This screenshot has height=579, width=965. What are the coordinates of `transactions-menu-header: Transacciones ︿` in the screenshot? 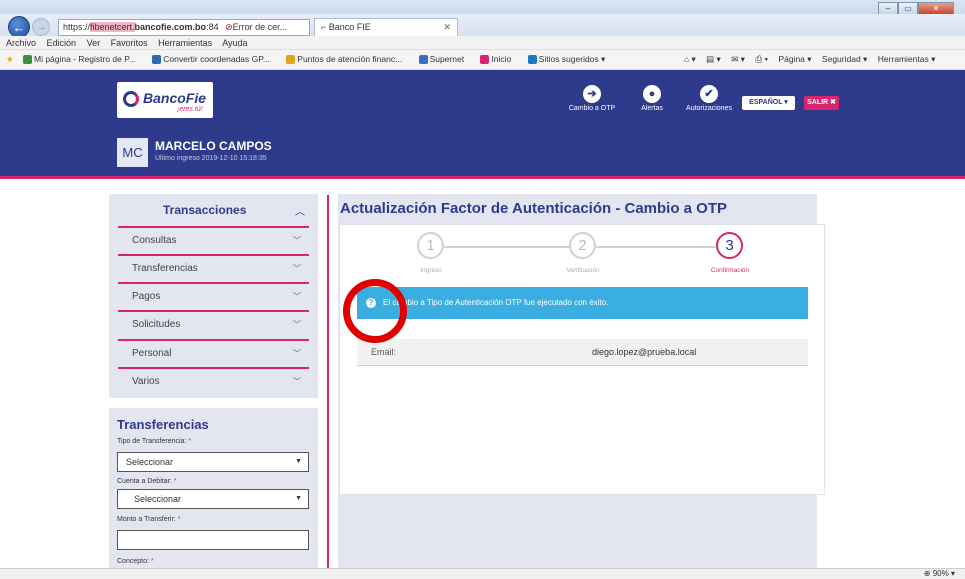 It's located at (213, 210).